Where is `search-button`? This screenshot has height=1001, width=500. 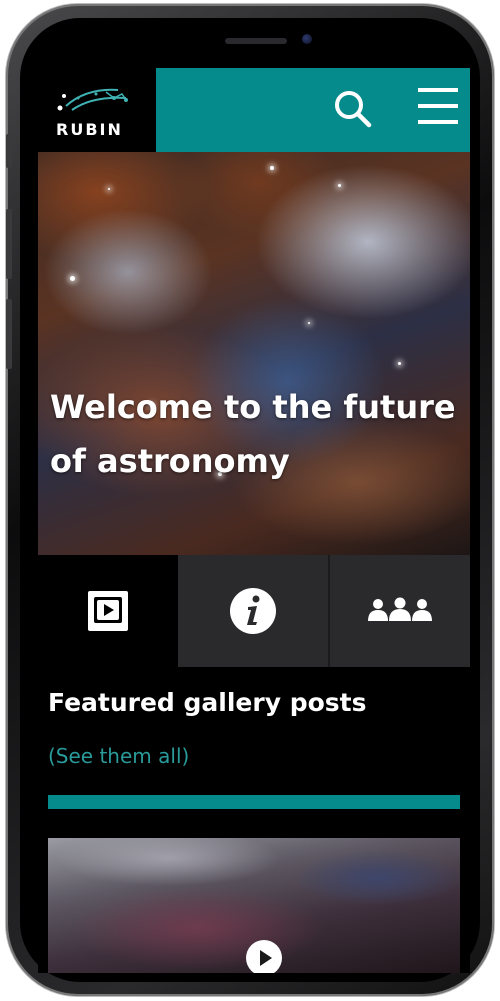 search-button is located at coordinates (353, 109).